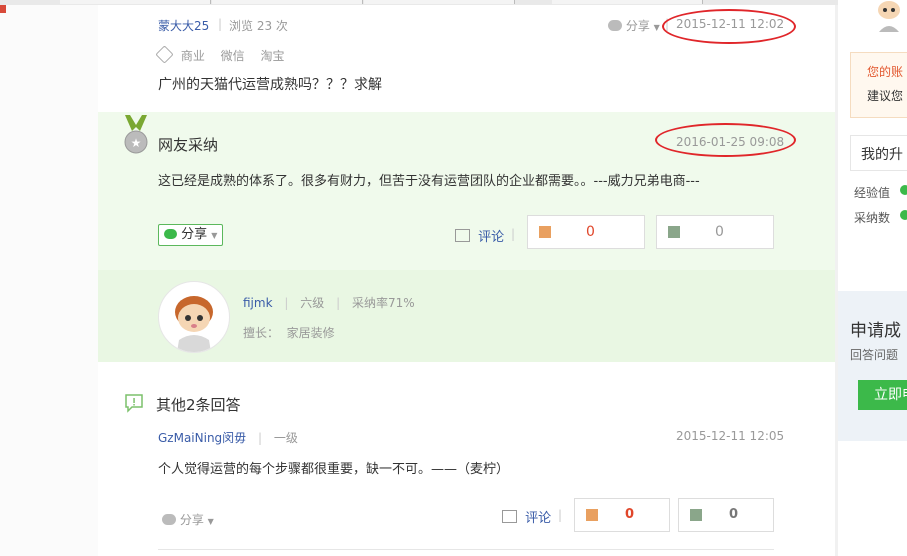 This screenshot has height=556, width=907. What do you see at coordinates (233, 56) in the screenshot?
I see `tag-item: 微信` at bounding box center [233, 56].